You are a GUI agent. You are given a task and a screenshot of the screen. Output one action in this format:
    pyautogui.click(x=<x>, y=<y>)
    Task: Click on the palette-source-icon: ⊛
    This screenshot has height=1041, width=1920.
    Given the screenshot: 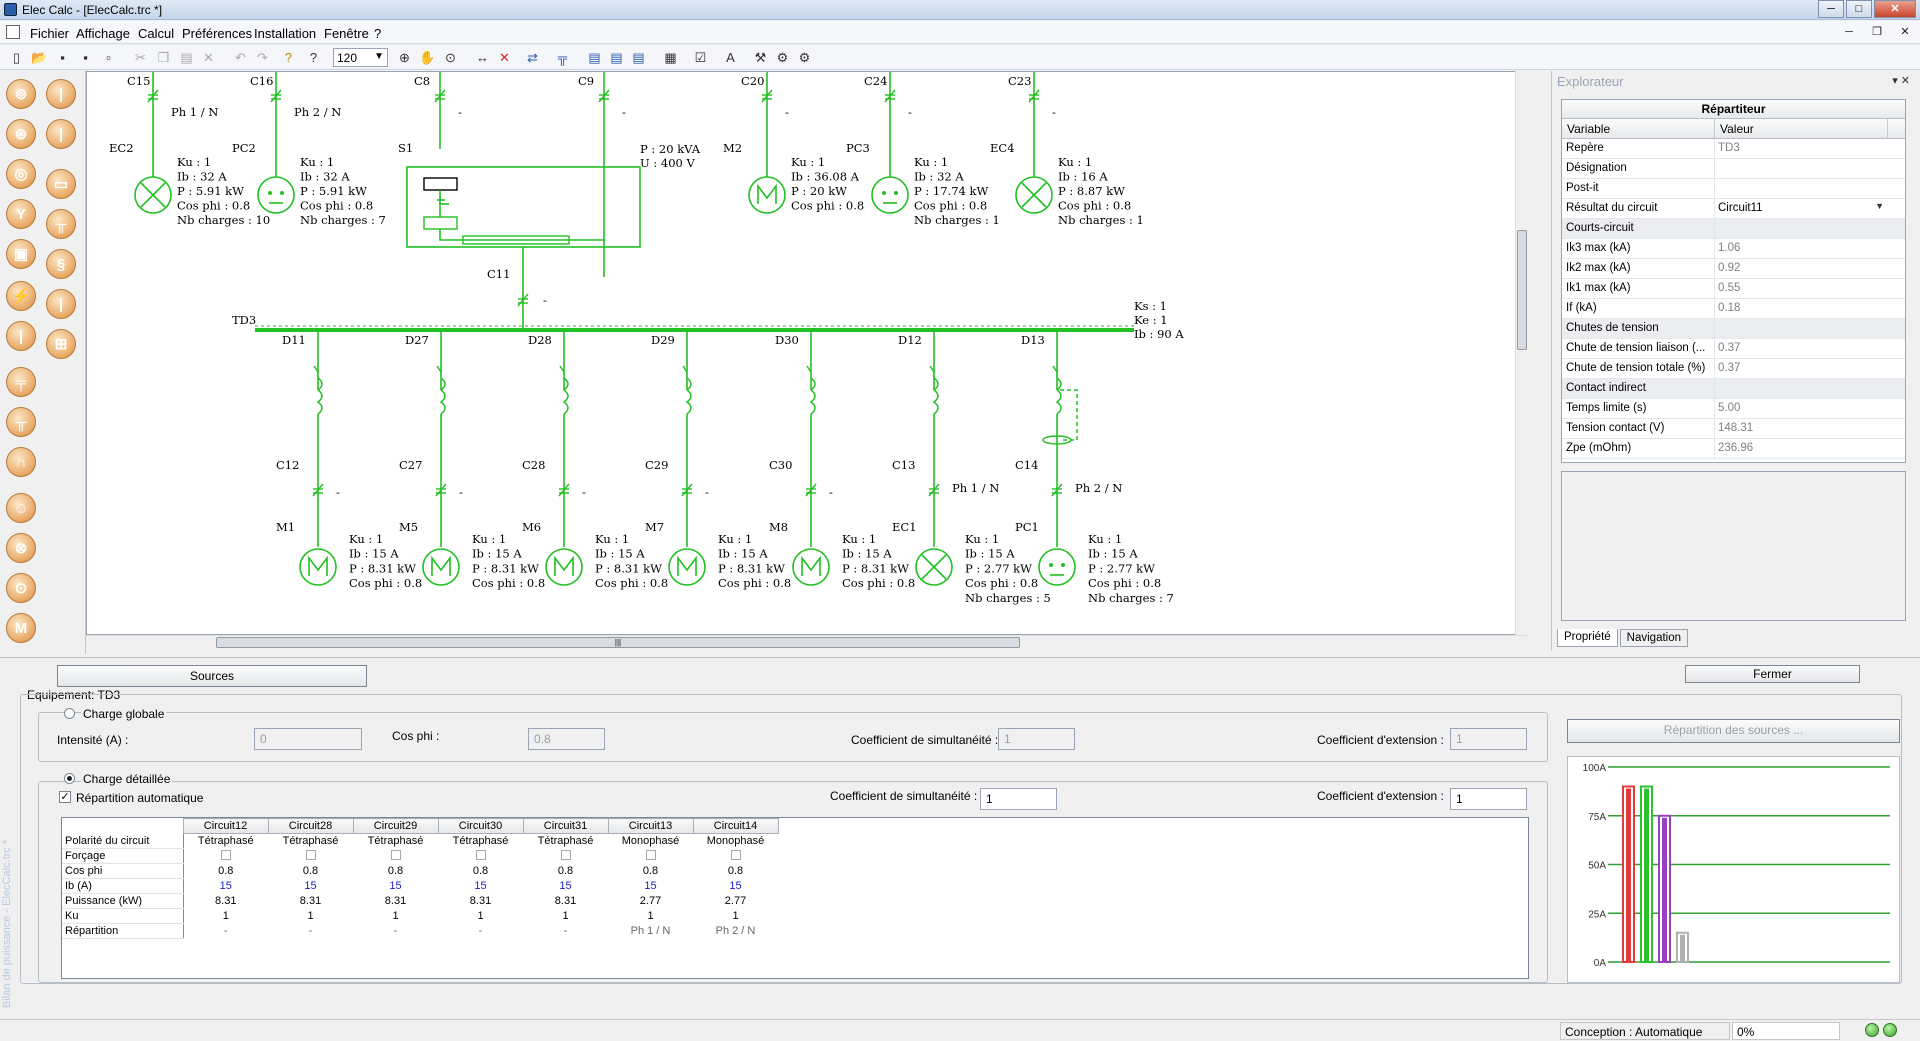 What is the action you would take?
    pyautogui.click(x=21, y=134)
    